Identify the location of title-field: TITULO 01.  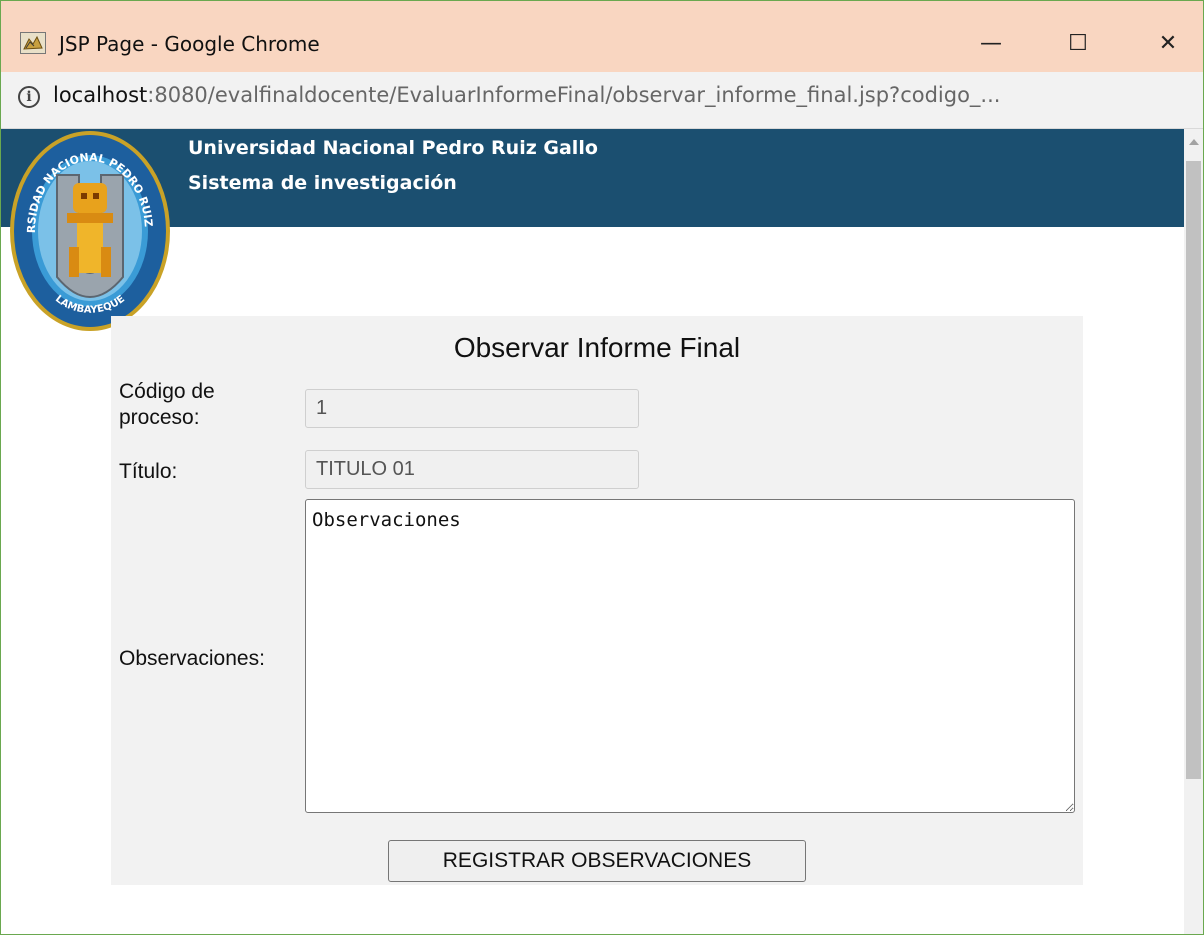
(472, 469).